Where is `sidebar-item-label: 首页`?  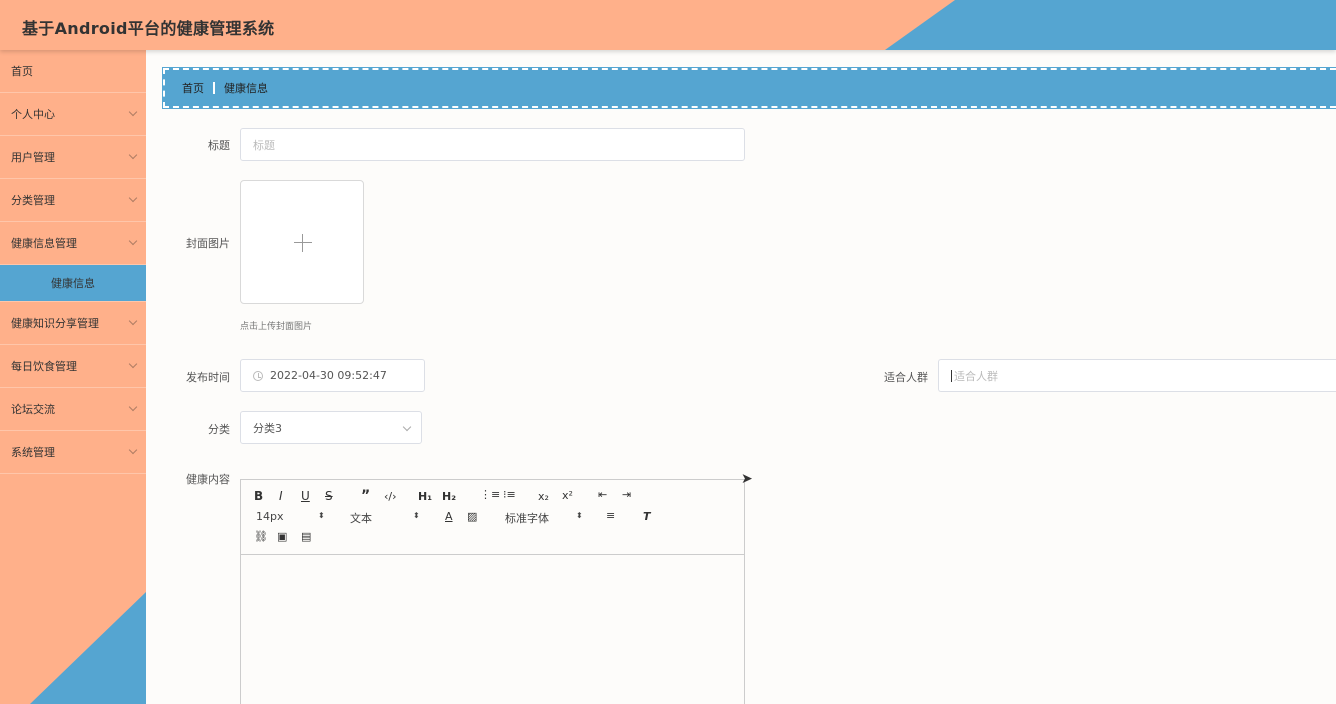
sidebar-item-label: 首页 is located at coordinates (22, 71).